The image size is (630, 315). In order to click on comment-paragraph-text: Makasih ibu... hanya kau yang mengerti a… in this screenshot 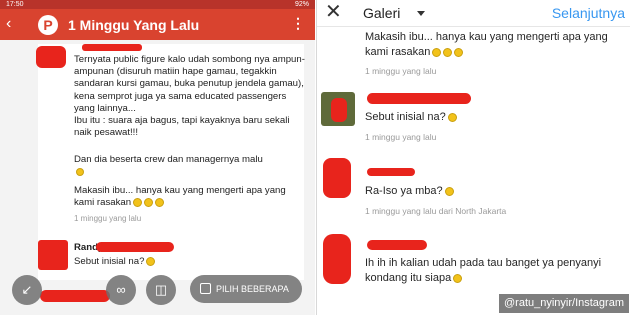, I will do `click(180, 197)`.